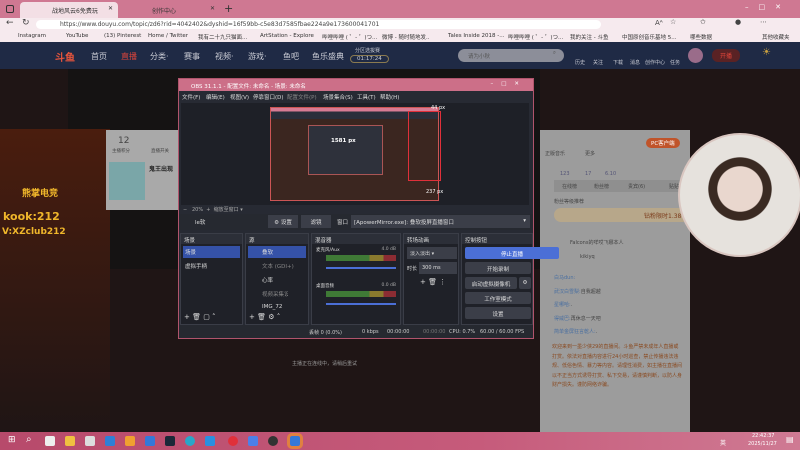 This screenshot has width=800, height=450. What do you see at coordinates (438, 268) in the screenshot?
I see `duration-input: 300 ms` at bounding box center [438, 268].